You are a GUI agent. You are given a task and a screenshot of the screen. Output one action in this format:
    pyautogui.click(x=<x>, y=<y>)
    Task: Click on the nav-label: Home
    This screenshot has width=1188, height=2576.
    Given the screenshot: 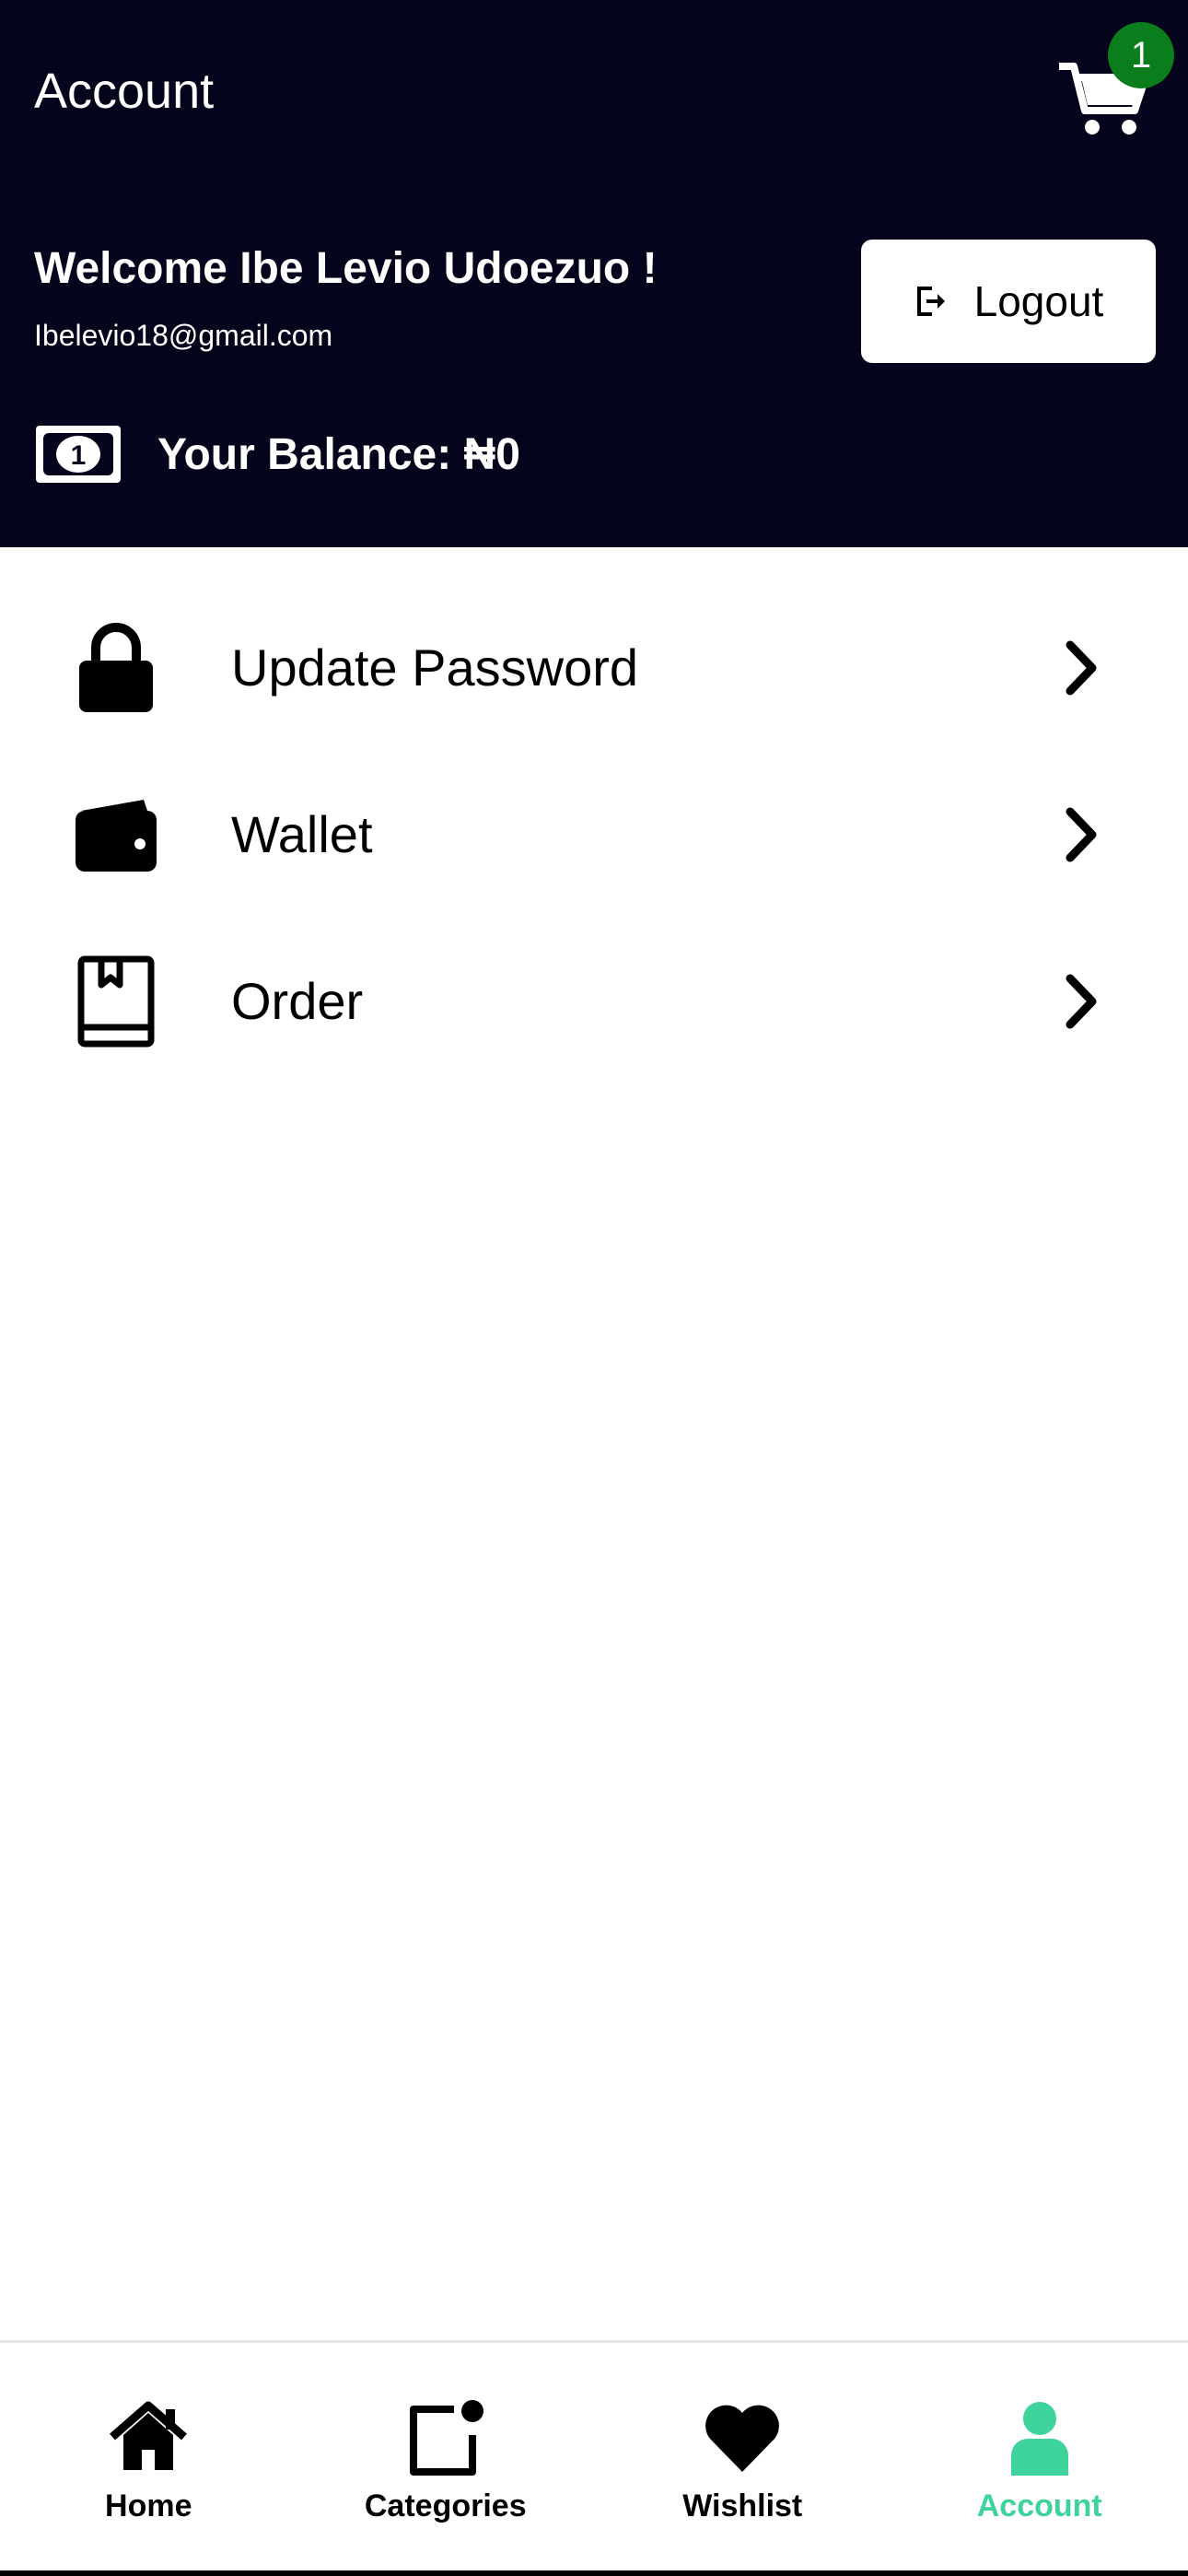 What is the action you would take?
    pyautogui.click(x=148, y=2505)
    